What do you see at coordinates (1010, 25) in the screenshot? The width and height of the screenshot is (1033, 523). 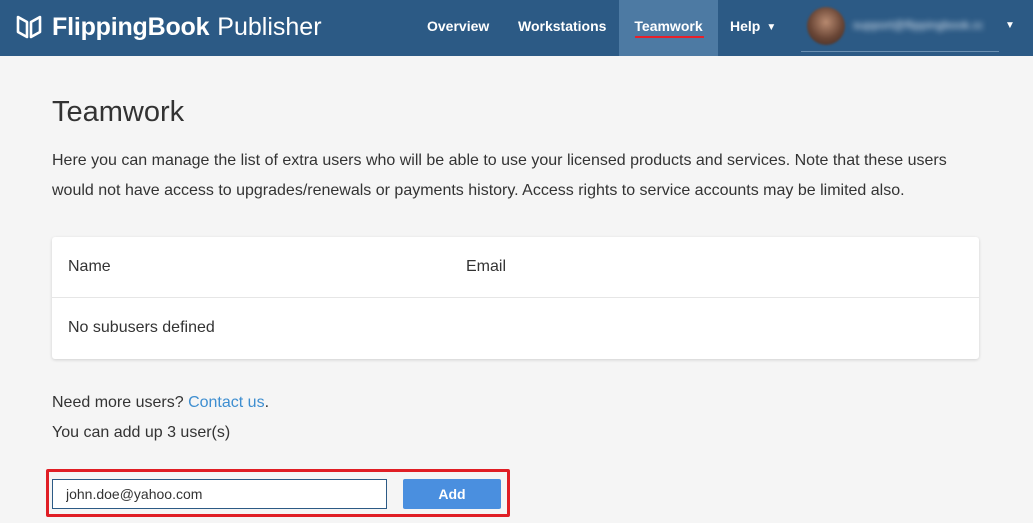 I see `user-menu-chevron-down-icon: ▼` at bounding box center [1010, 25].